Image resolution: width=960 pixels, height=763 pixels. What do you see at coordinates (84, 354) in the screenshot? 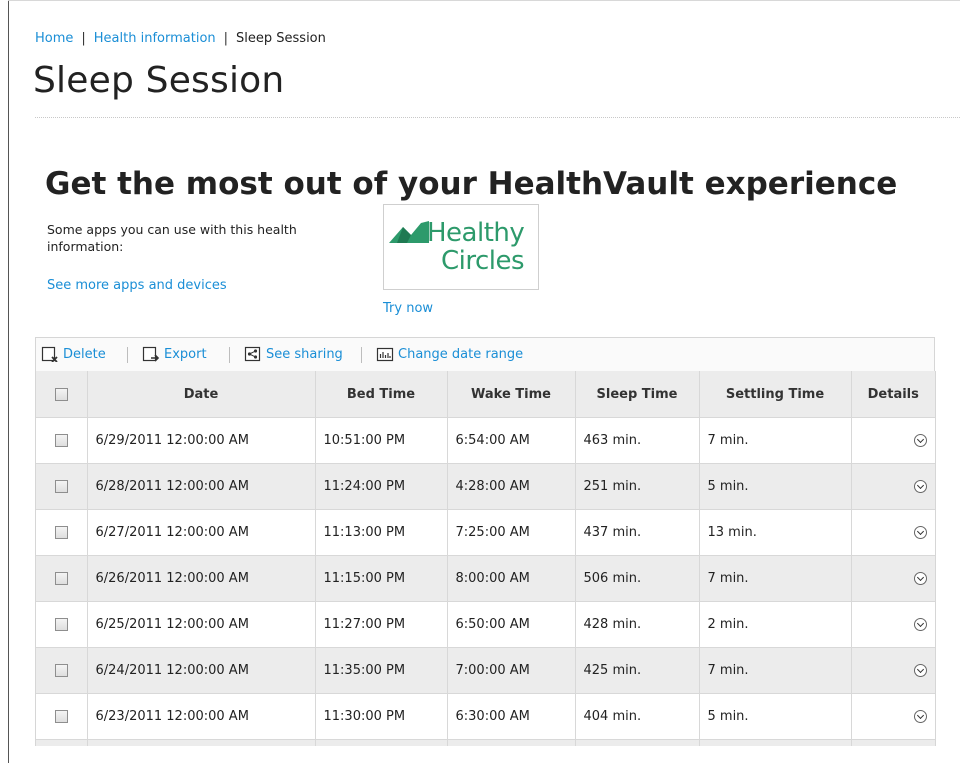
I see `delete-label: Delete` at bounding box center [84, 354].